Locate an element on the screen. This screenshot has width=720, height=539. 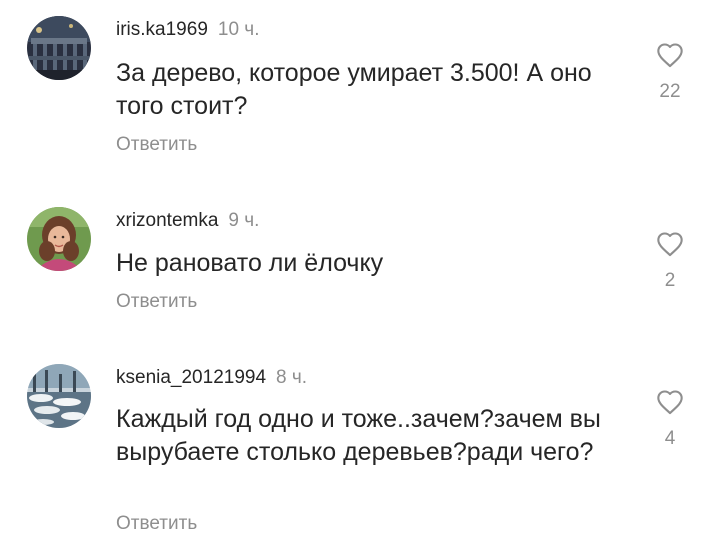
like-count: 2 is located at coordinates (670, 280).